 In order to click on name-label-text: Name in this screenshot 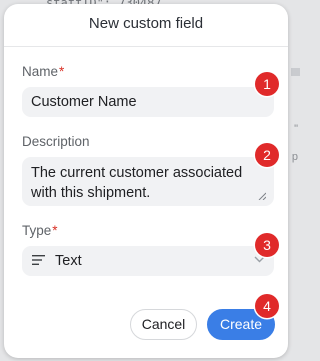, I will do `click(40, 71)`.